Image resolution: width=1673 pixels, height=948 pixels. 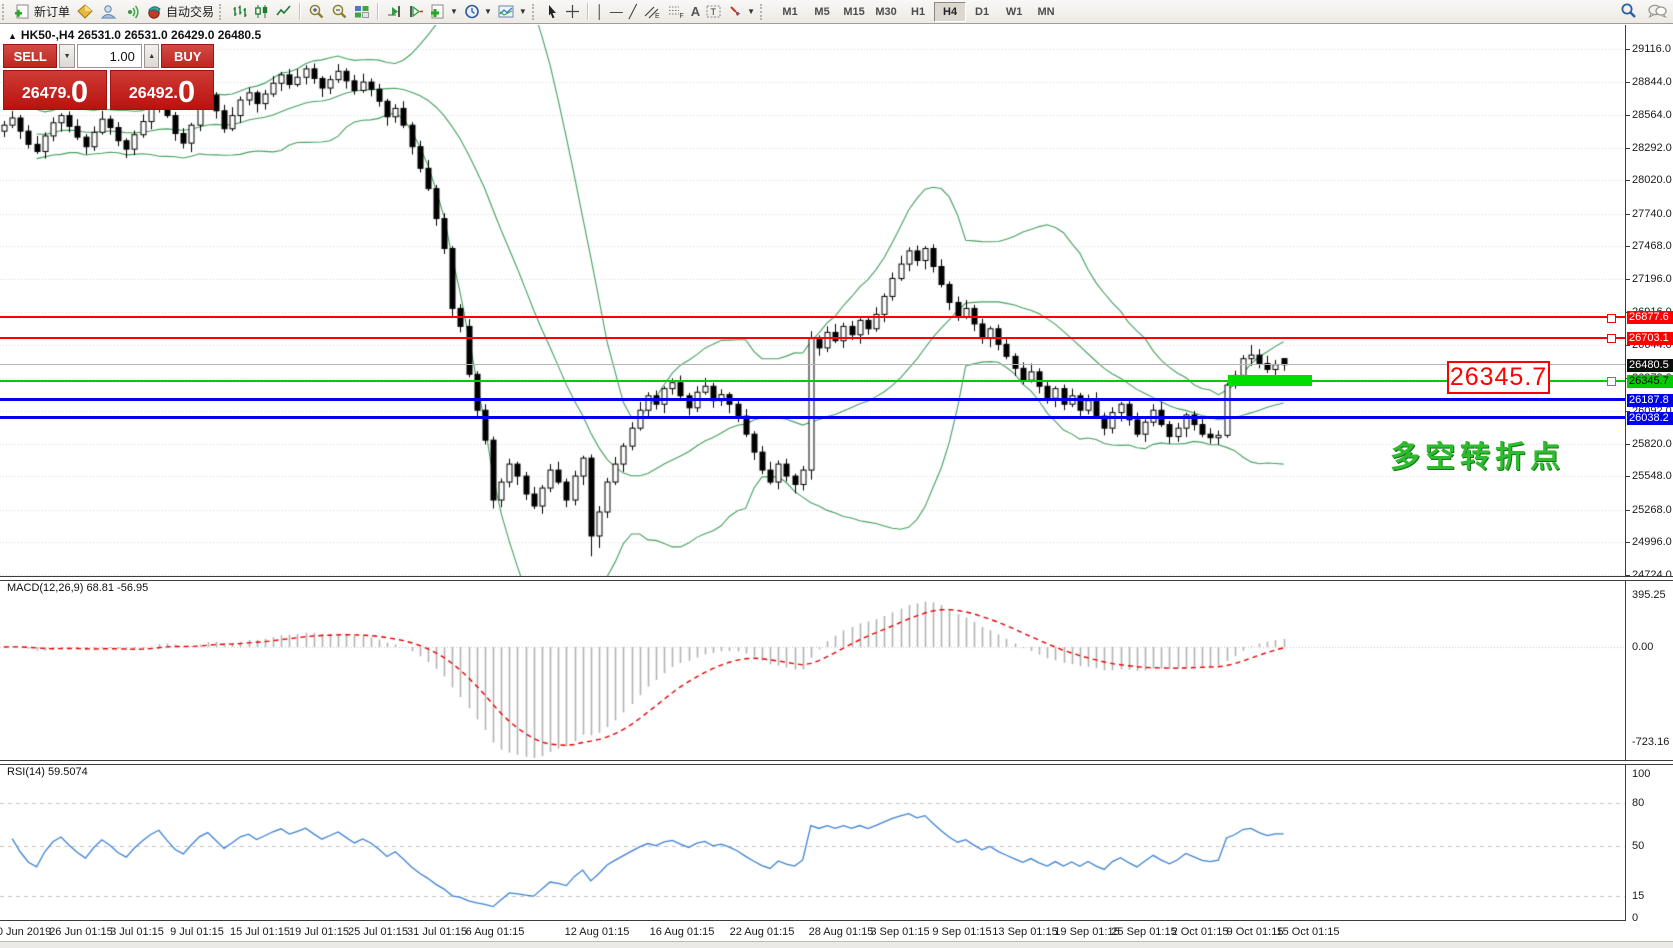 What do you see at coordinates (1638, 802) in the screenshot?
I see `rsi-axis-label: 80` at bounding box center [1638, 802].